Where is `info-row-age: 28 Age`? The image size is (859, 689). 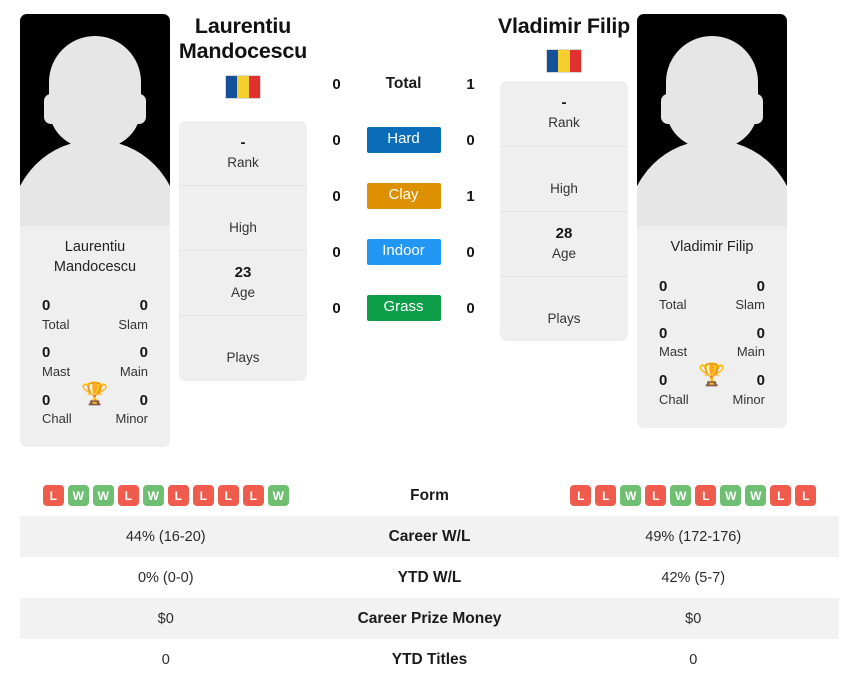
info-row-age: 28 Age is located at coordinates (564, 245).